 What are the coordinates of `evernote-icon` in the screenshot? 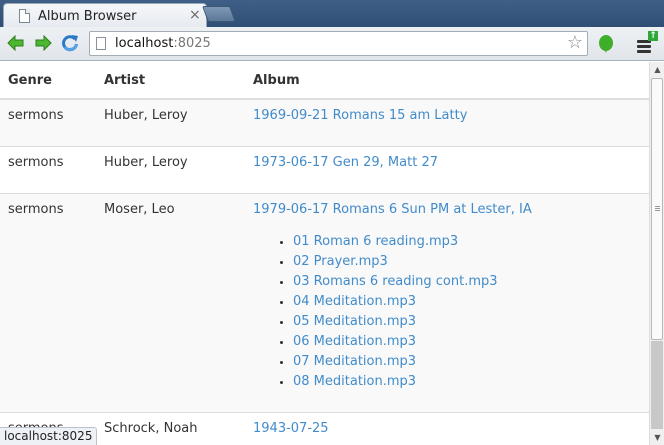 It's located at (606, 44).